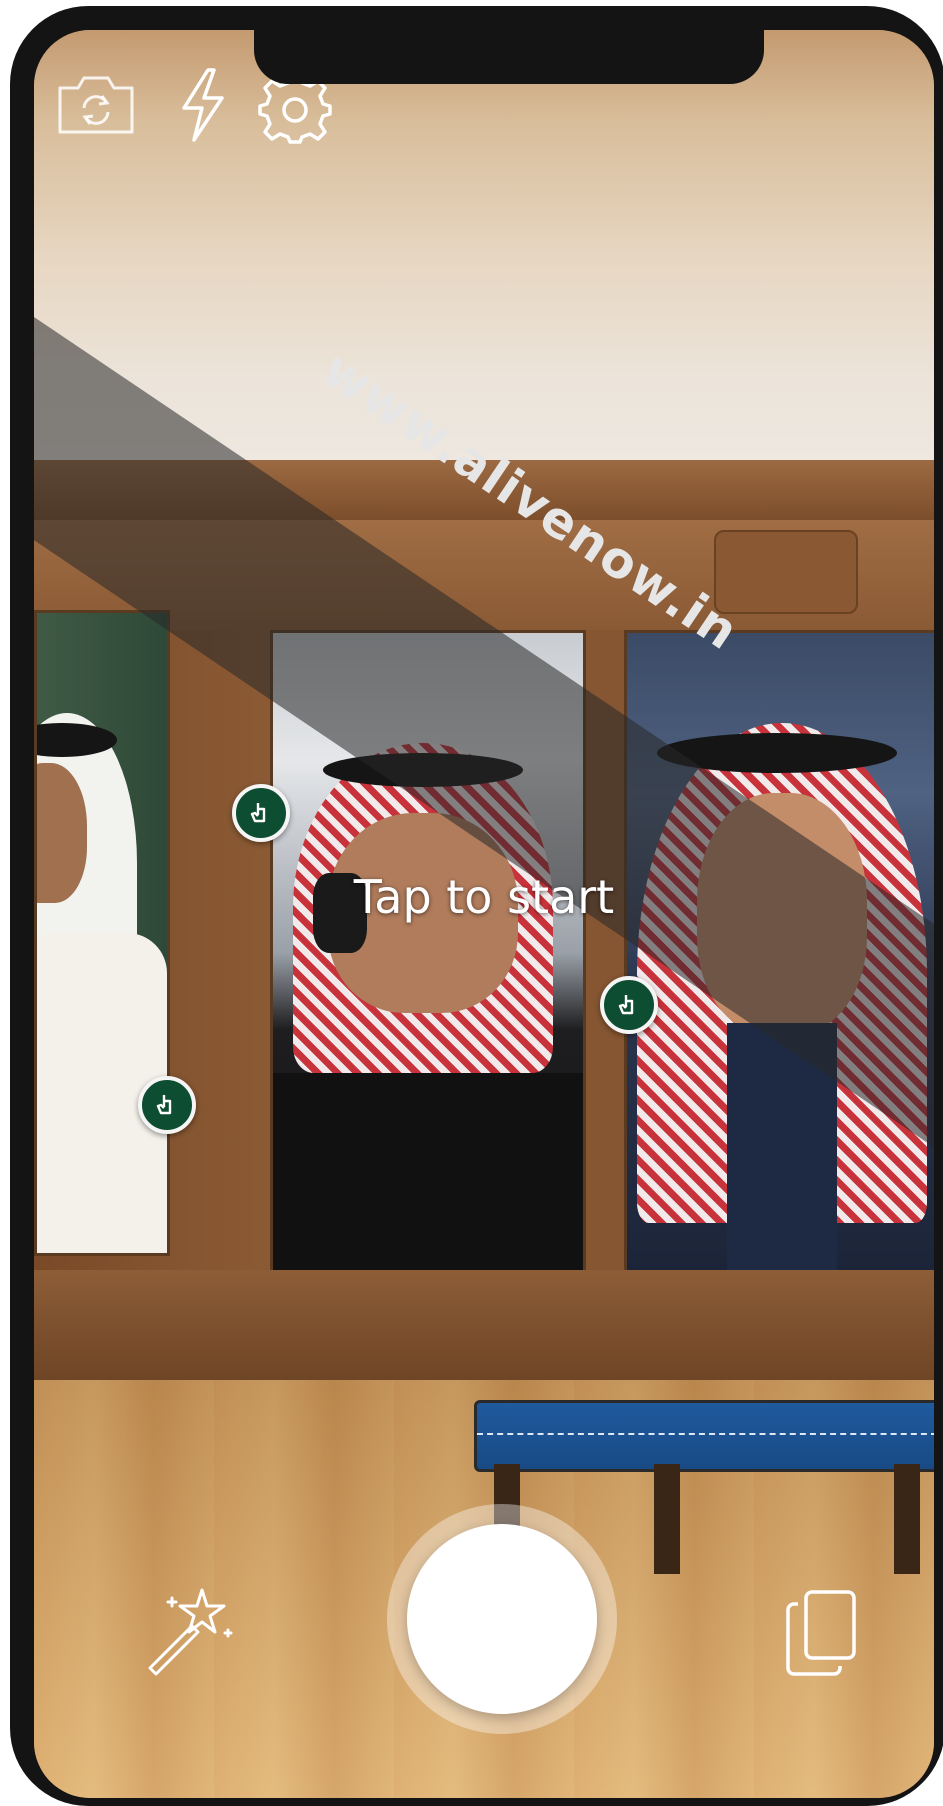 This screenshot has height=1806, width=943. I want to click on phone-notch, so click(509, 57).